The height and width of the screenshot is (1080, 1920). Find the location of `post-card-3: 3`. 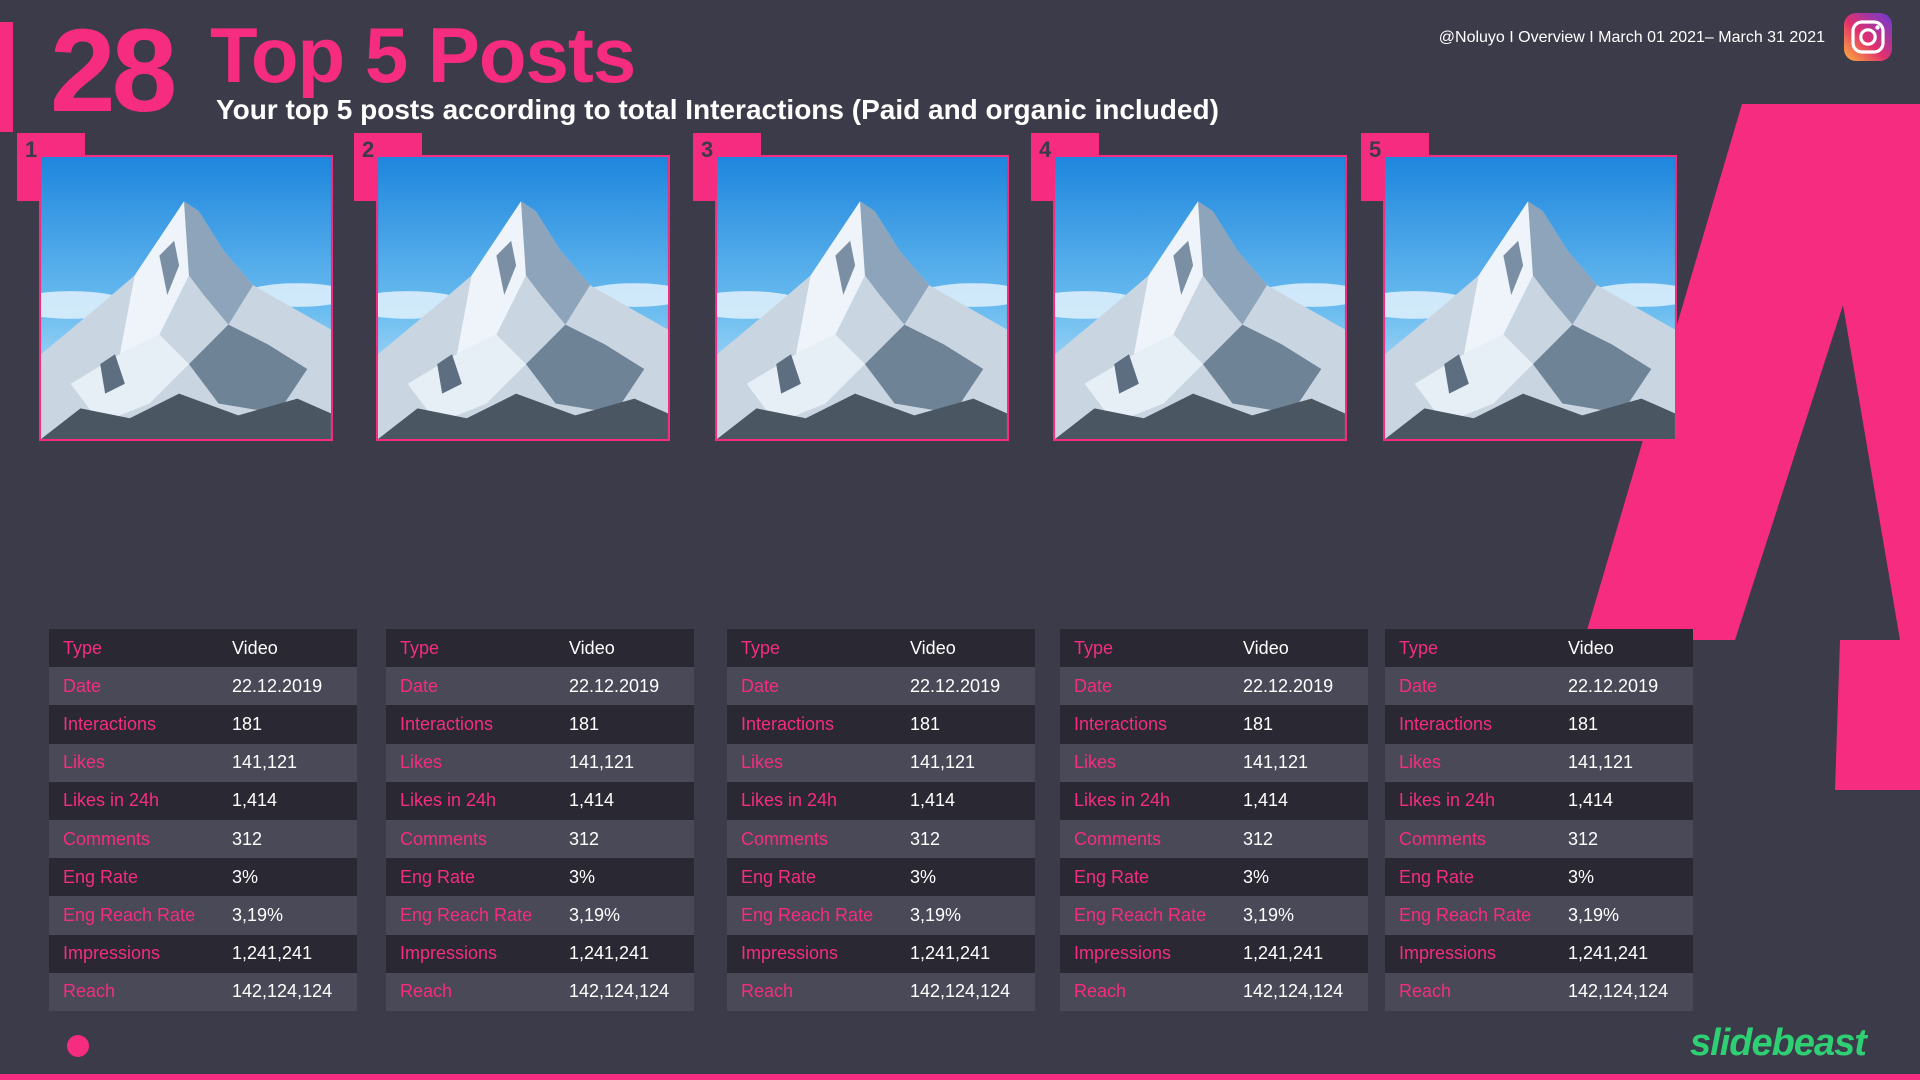

post-card-3: 3 is located at coordinates (853, 287).